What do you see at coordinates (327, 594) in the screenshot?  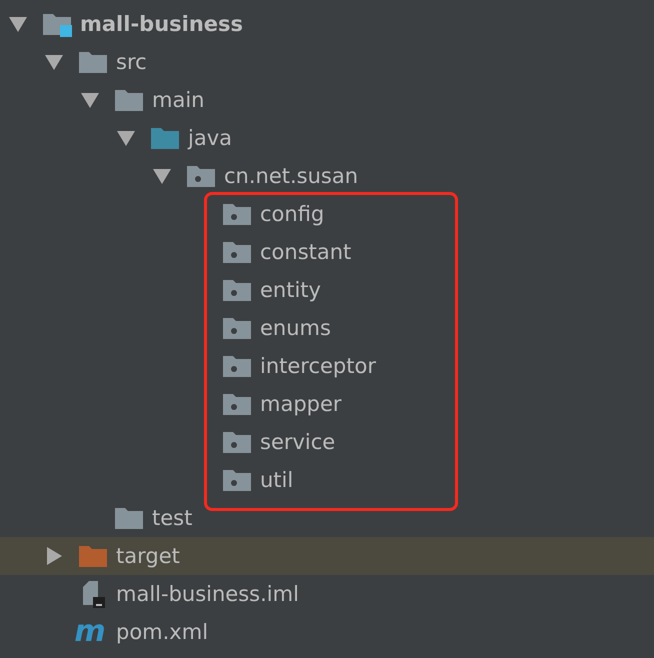 I see `tree-row: mall-business.iml` at bounding box center [327, 594].